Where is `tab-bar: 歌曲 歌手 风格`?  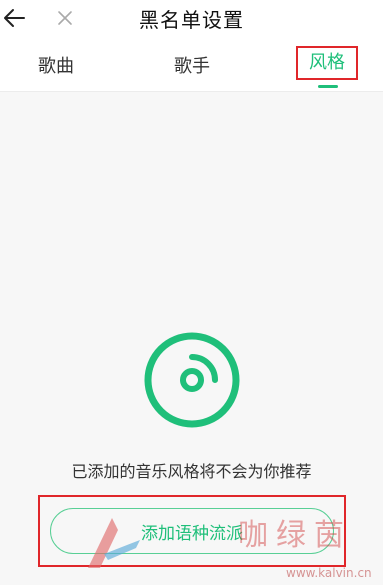 tab-bar: 歌曲 歌手 风格 is located at coordinates (191, 68).